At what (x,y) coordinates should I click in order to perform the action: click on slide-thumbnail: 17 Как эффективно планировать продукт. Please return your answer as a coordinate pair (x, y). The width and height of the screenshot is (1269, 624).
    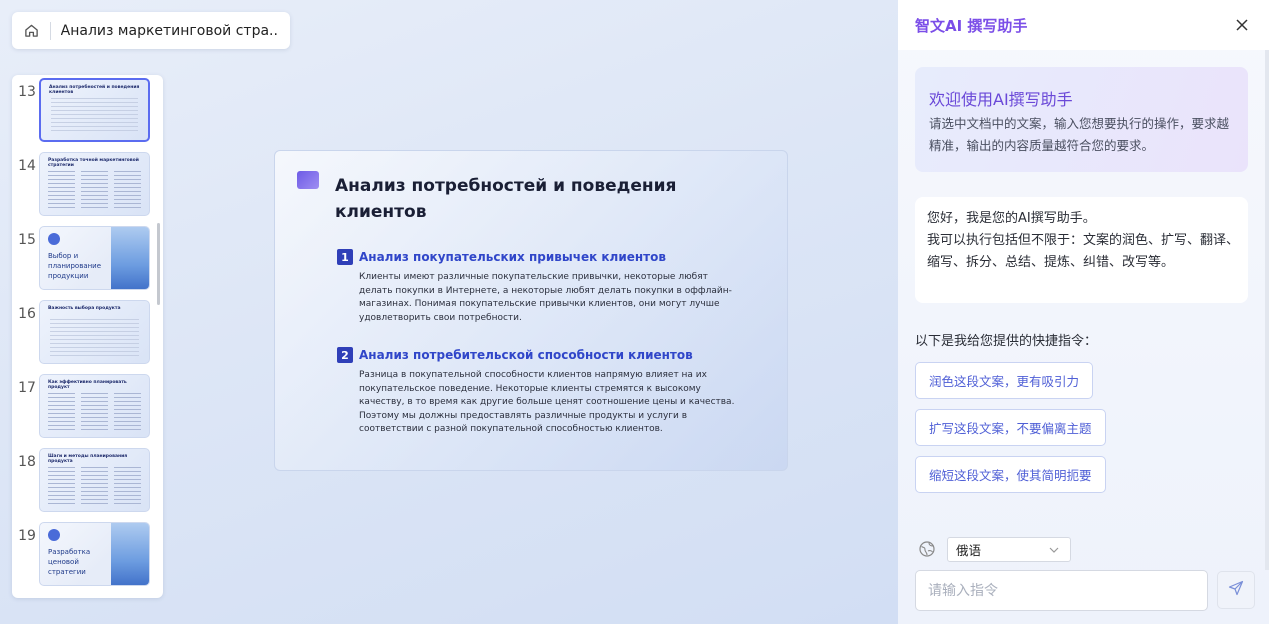
    Looking at the image, I should click on (87, 407).